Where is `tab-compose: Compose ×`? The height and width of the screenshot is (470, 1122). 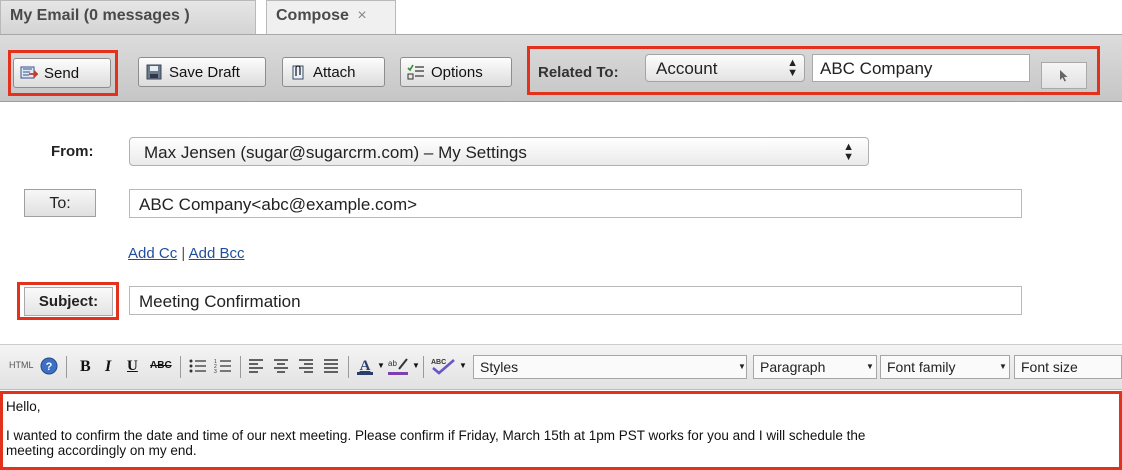
tab-compose: Compose × is located at coordinates (331, 18).